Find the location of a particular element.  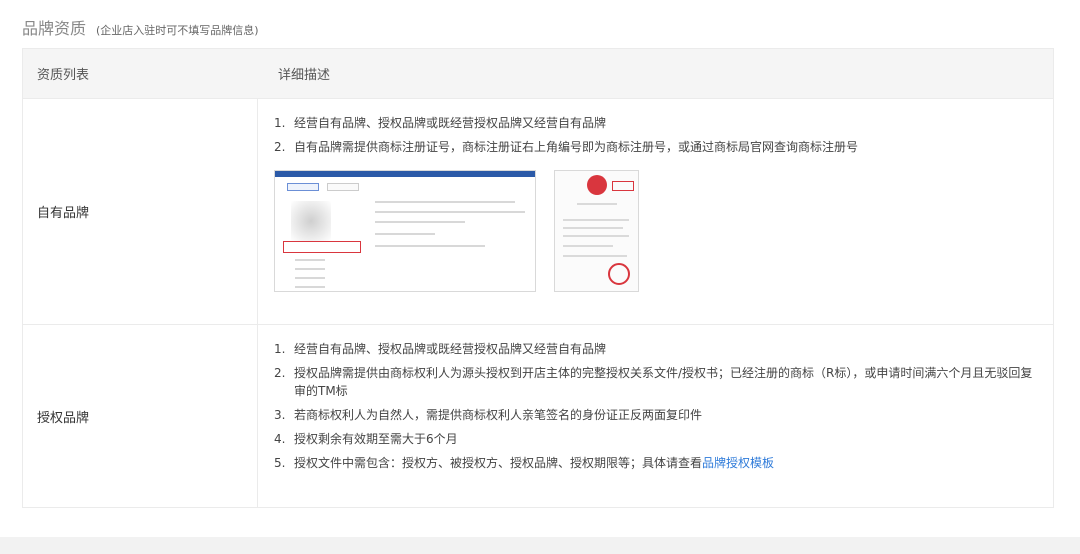

item-number: 3. is located at coordinates (280, 415).